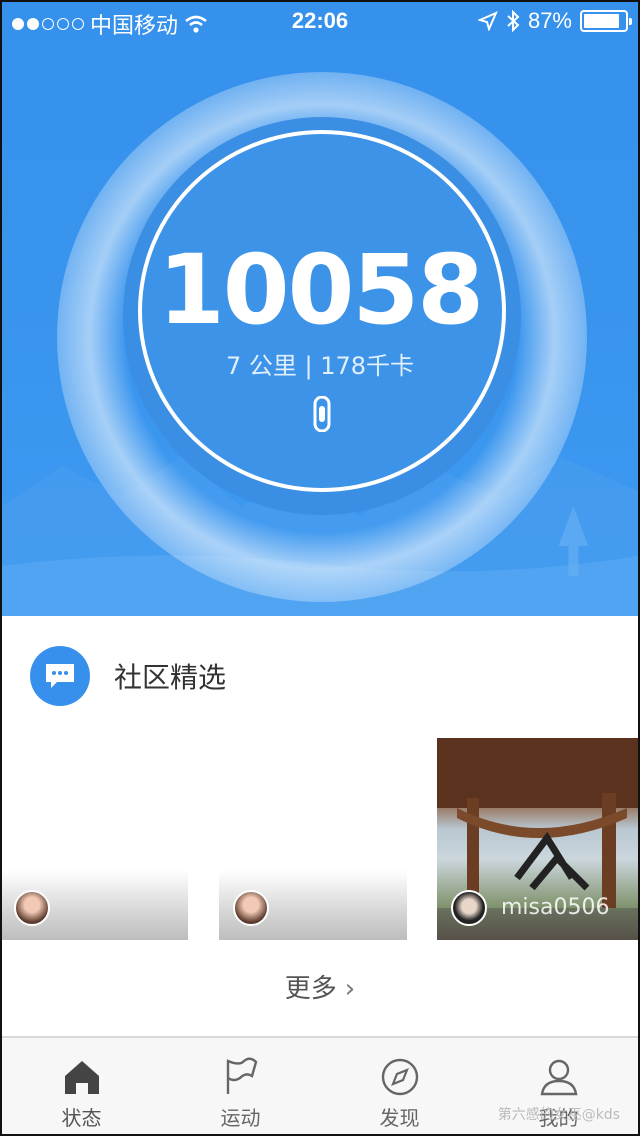 Image resolution: width=640 pixels, height=1136 pixels. What do you see at coordinates (240, 1118) in the screenshot?
I see `tab-label: 运动` at bounding box center [240, 1118].